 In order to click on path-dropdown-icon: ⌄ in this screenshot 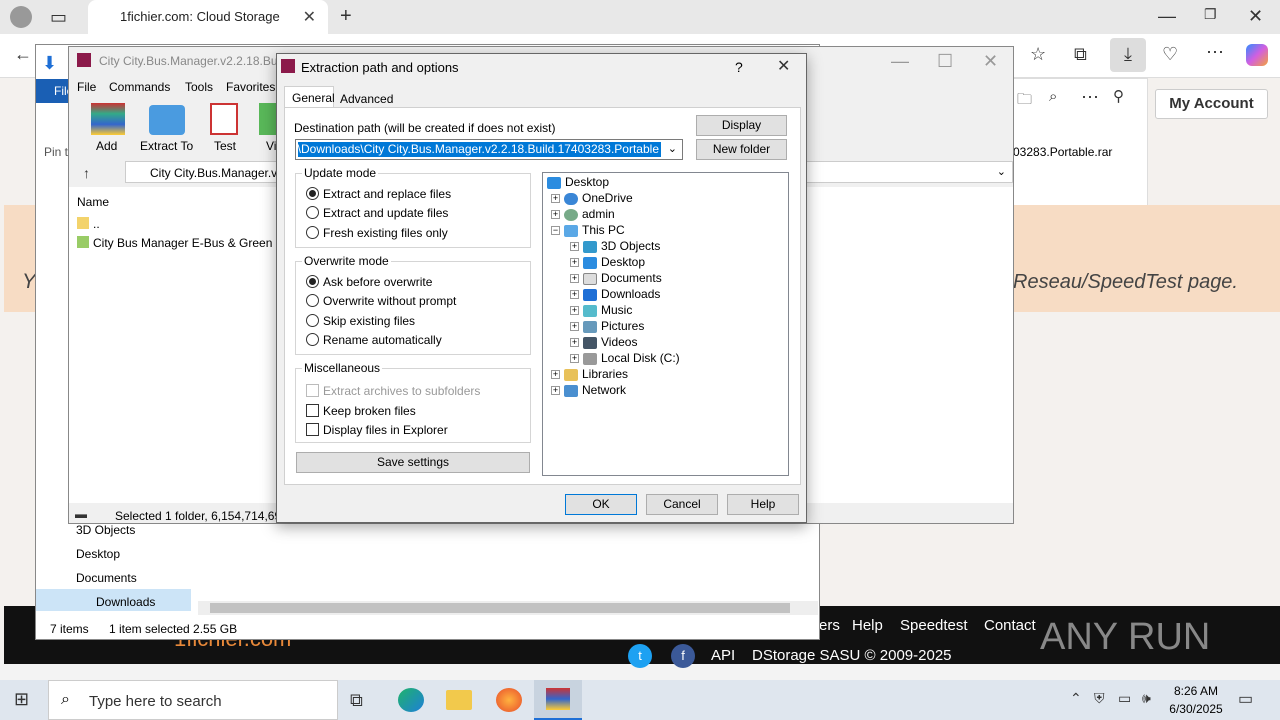, I will do `click(1001, 171)`.